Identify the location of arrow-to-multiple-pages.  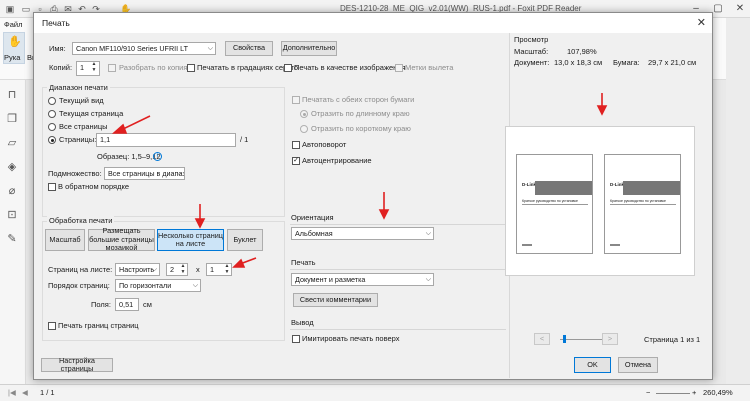
(200, 216).